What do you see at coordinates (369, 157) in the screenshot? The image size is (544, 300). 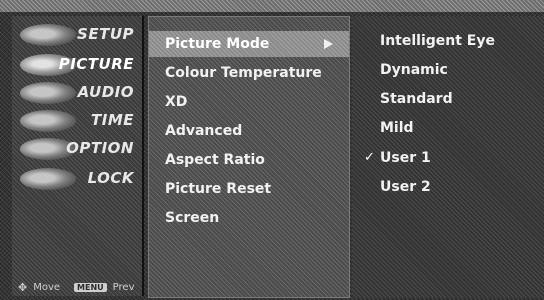 I see `checkmark-icon: ✓` at bounding box center [369, 157].